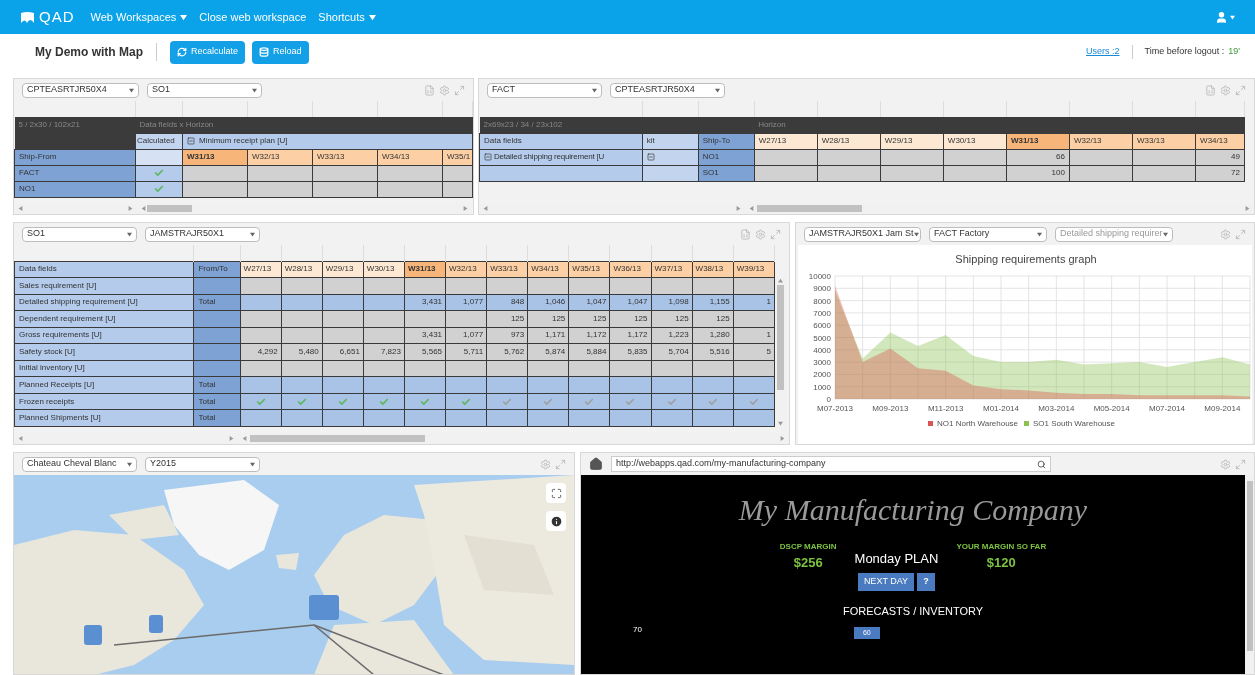  Describe the element at coordinates (202, 234) in the screenshot. I see `dropdown: JAMSTRAJR50X1` at that location.